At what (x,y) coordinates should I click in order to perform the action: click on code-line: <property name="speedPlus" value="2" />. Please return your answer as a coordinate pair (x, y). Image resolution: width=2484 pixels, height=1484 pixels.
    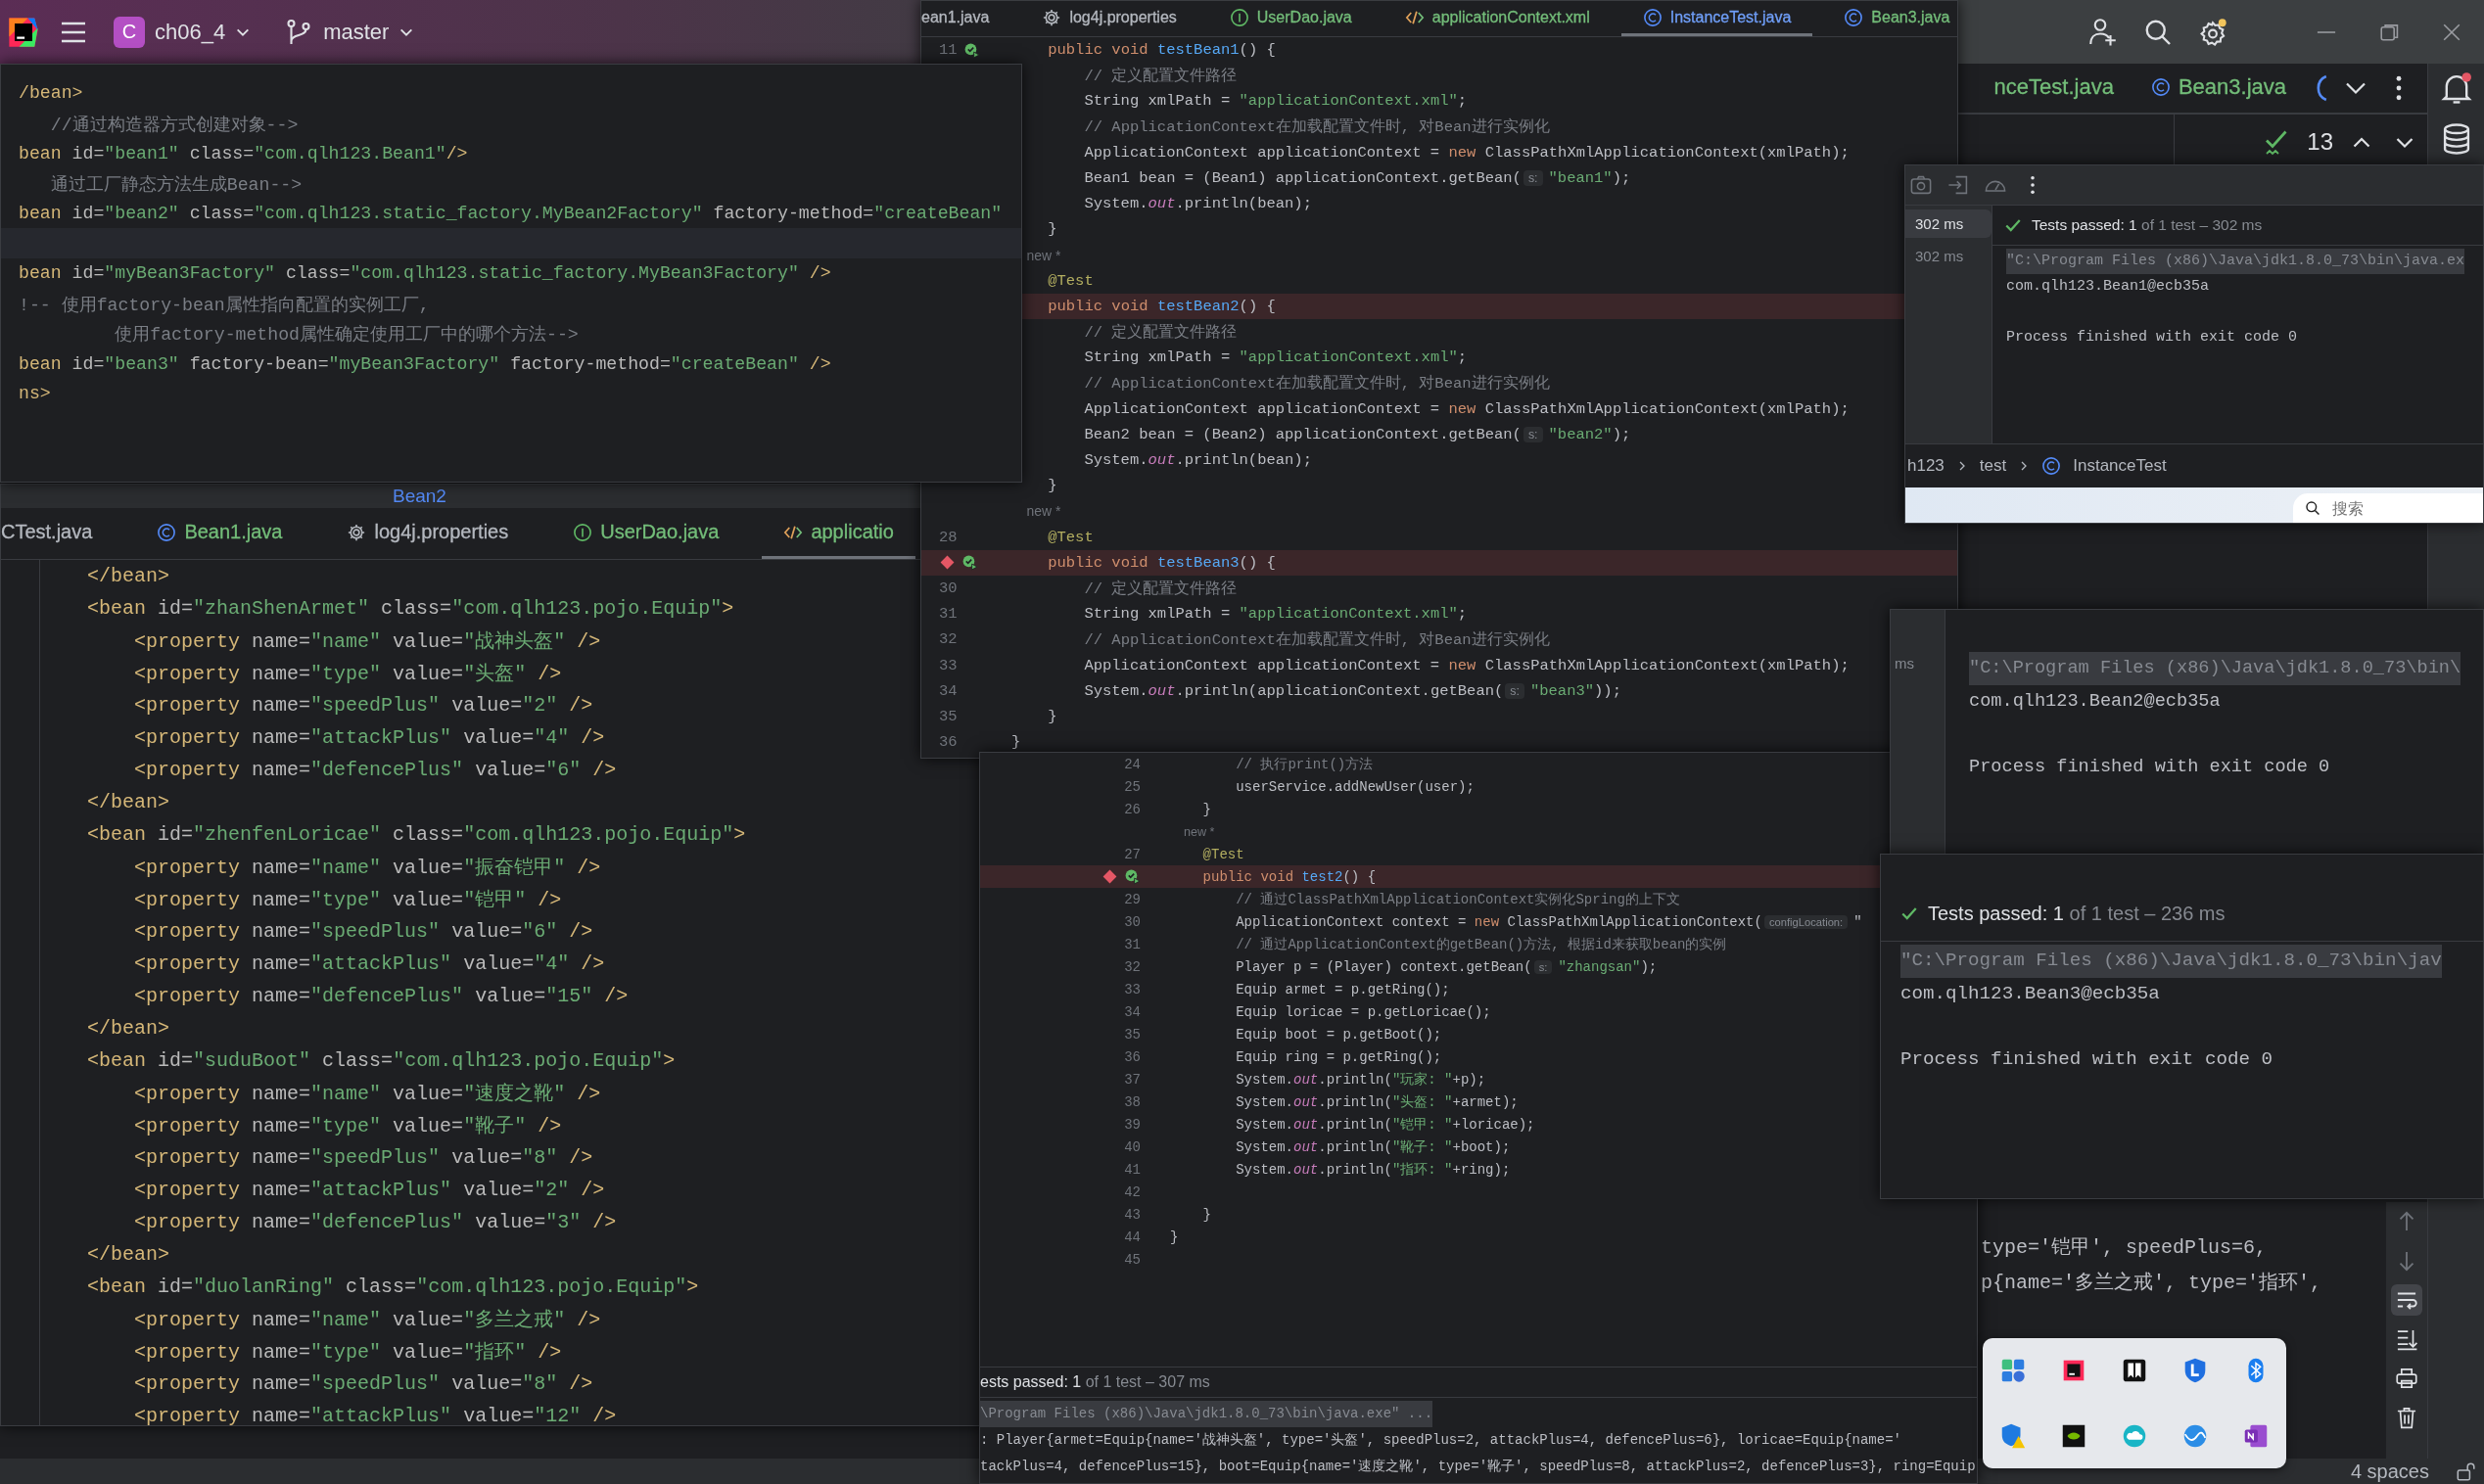
    Looking at the image, I should click on (363, 705).